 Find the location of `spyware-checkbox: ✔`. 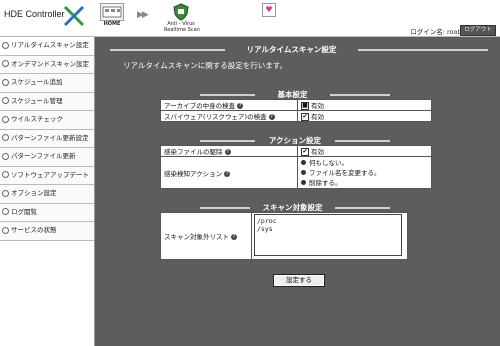

spyware-checkbox: ✔ is located at coordinates (305, 117).